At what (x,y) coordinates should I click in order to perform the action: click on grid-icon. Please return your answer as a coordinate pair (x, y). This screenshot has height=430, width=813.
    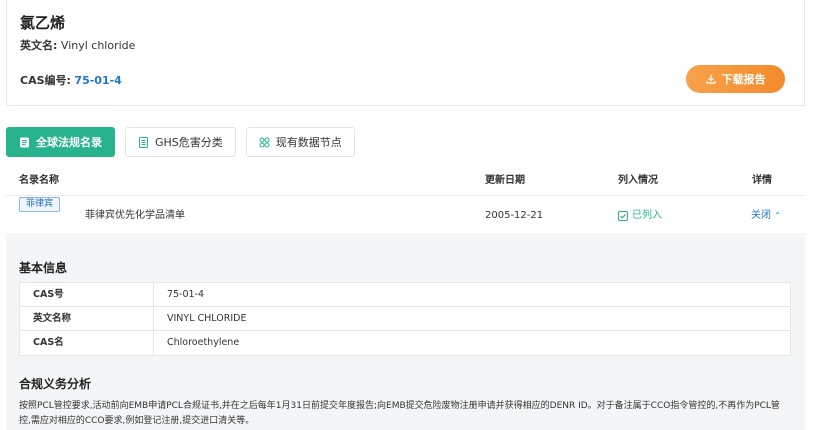
    Looking at the image, I should click on (264, 142).